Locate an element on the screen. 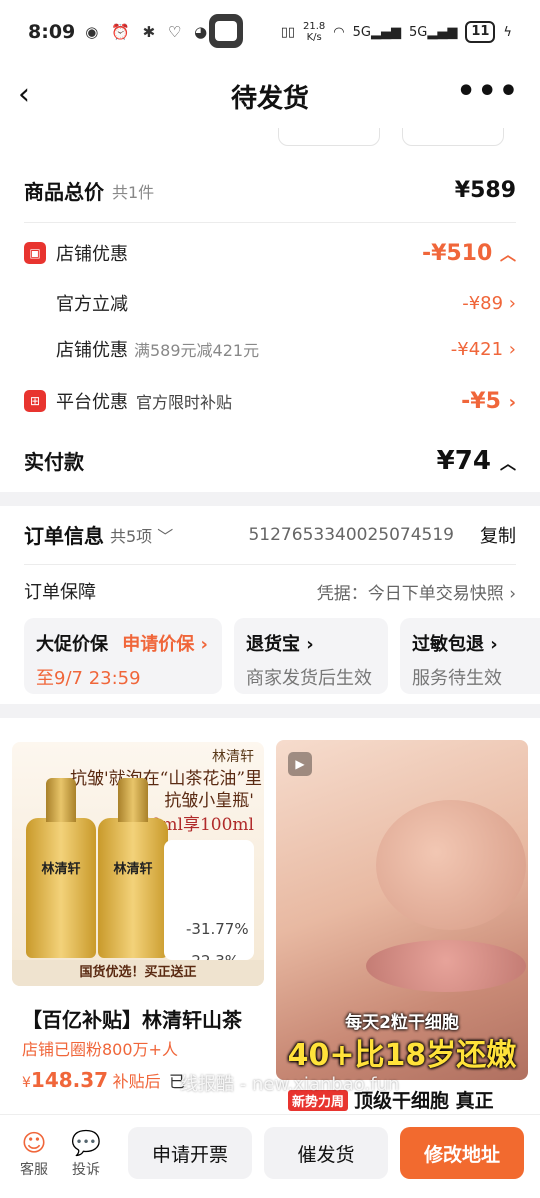 Image resolution: width=540 pixels, height=1198 pixels. official-cut-label: 官方立减 is located at coordinates (92, 304).